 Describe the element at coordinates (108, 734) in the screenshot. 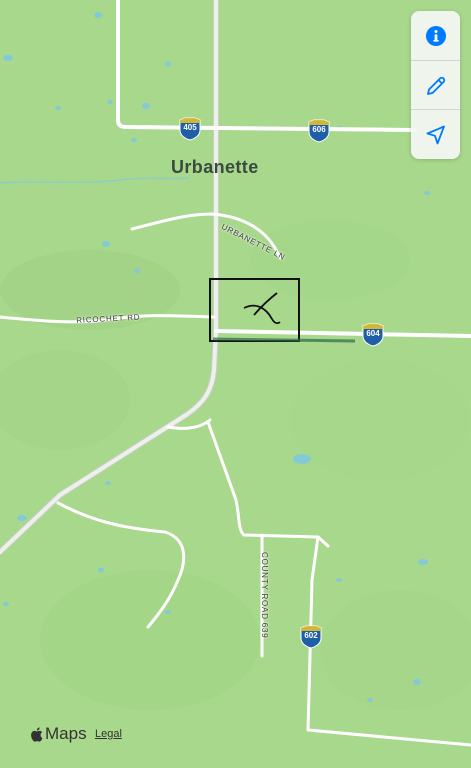

I see `legal-link: Legal` at that location.